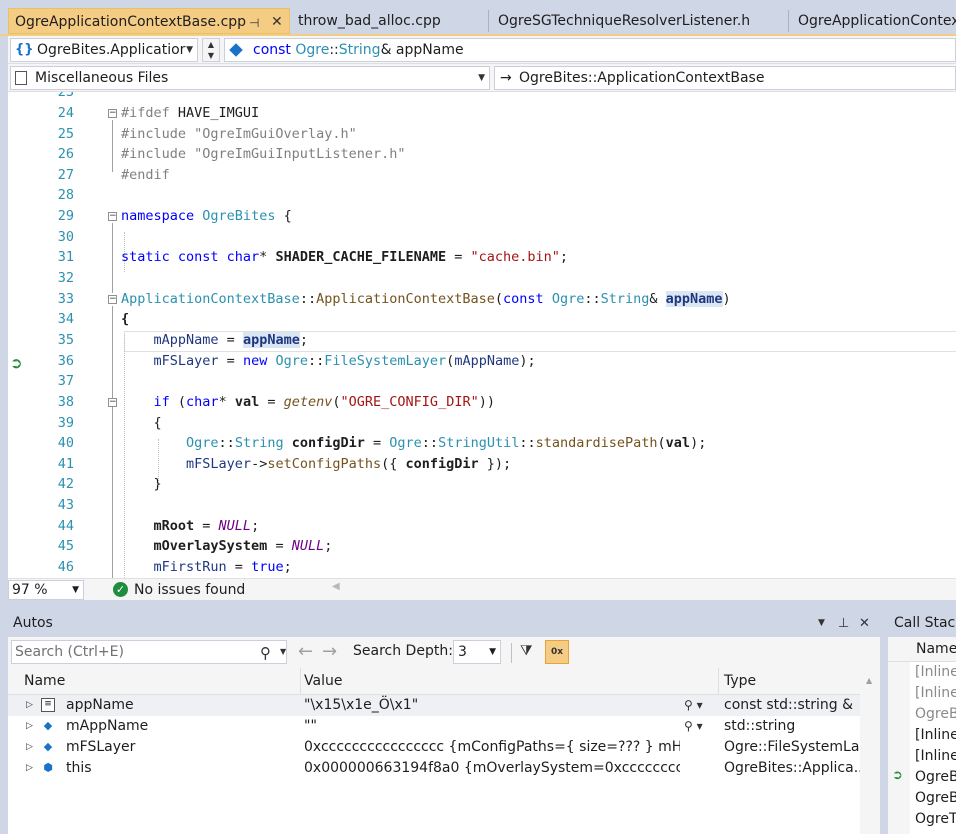 The width and height of the screenshot is (956, 834). What do you see at coordinates (230, 340) in the screenshot?
I see `code-line-35: mAppName = appName;` at bounding box center [230, 340].